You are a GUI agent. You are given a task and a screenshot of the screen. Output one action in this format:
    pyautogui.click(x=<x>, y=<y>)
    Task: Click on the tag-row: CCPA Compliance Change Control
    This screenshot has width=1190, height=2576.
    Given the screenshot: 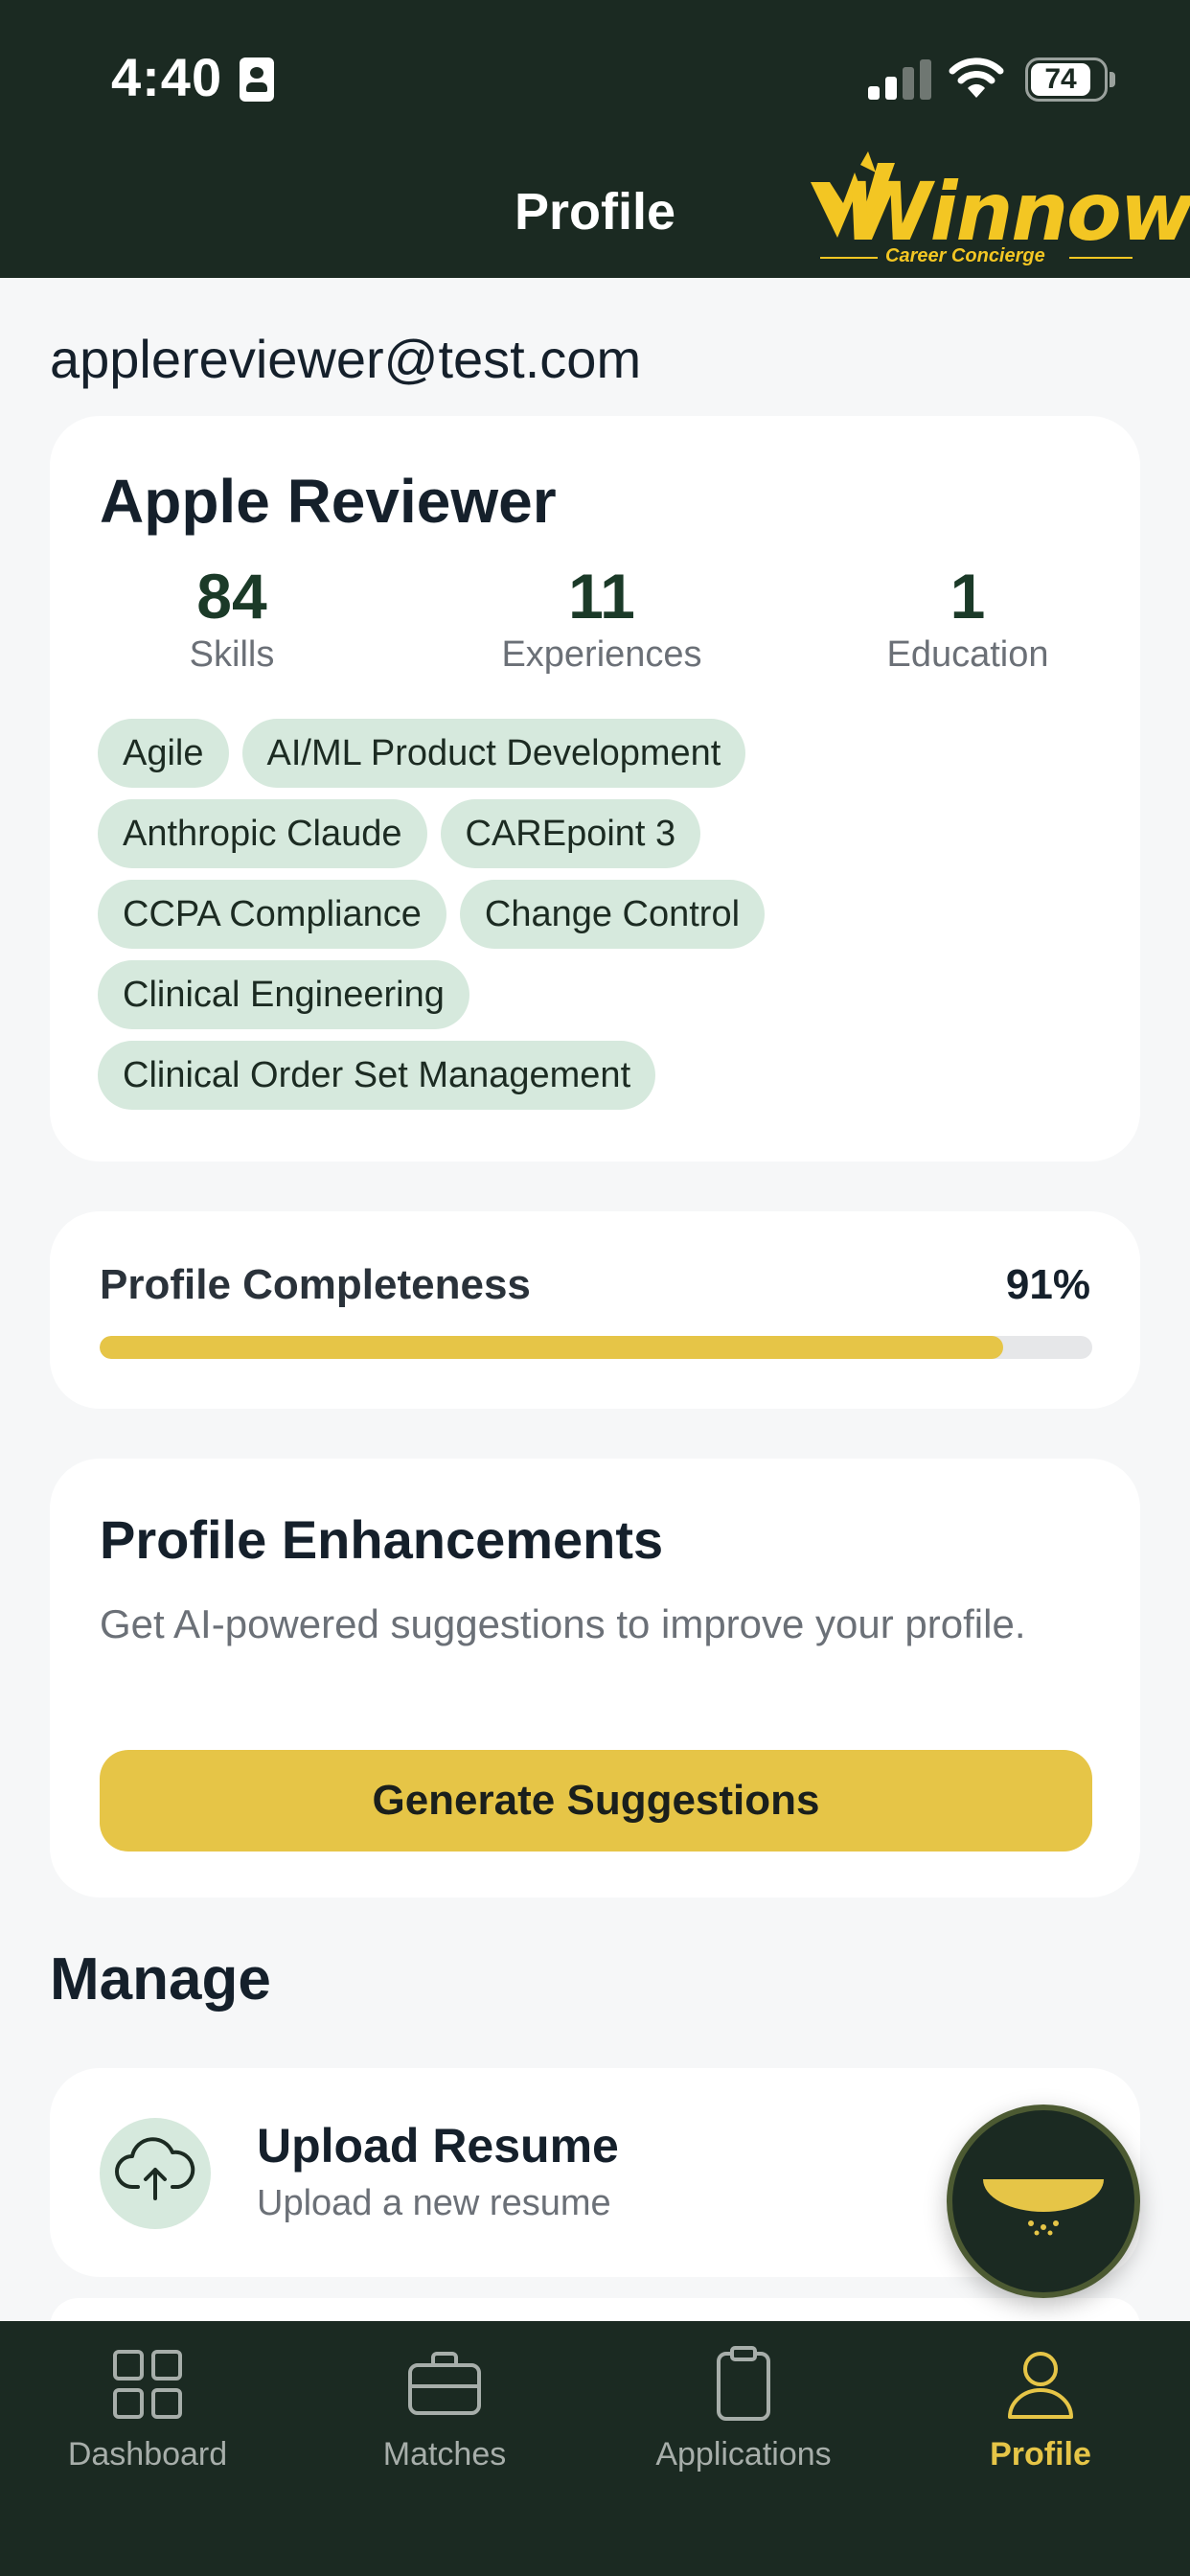 What is the action you would take?
    pyautogui.click(x=601, y=914)
    